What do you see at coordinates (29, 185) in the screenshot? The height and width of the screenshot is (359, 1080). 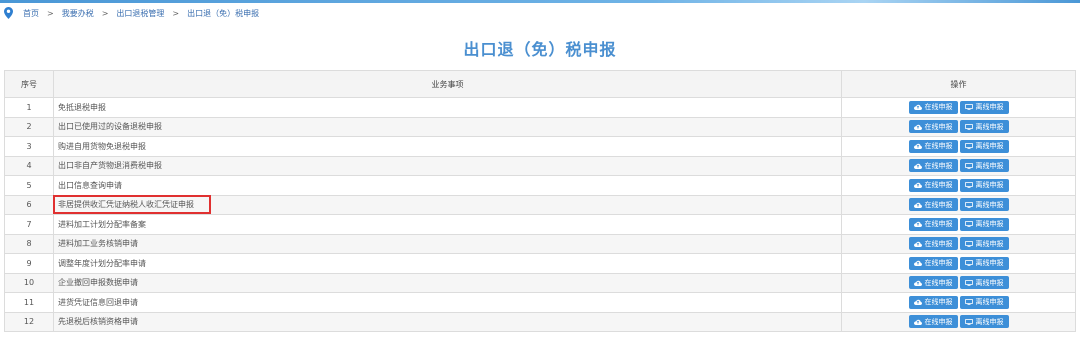 I see `row-seq: 5` at bounding box center [29, 185].